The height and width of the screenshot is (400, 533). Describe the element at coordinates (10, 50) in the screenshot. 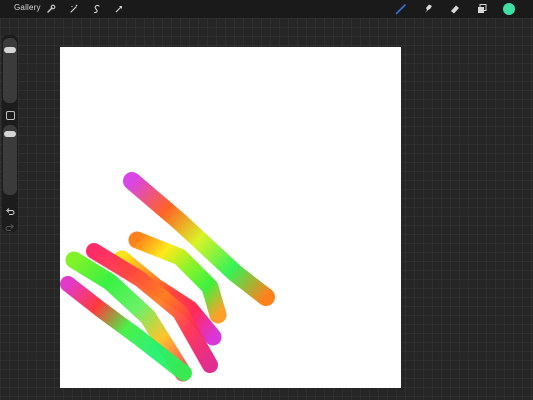

I see `brush-size-handle` at that location.